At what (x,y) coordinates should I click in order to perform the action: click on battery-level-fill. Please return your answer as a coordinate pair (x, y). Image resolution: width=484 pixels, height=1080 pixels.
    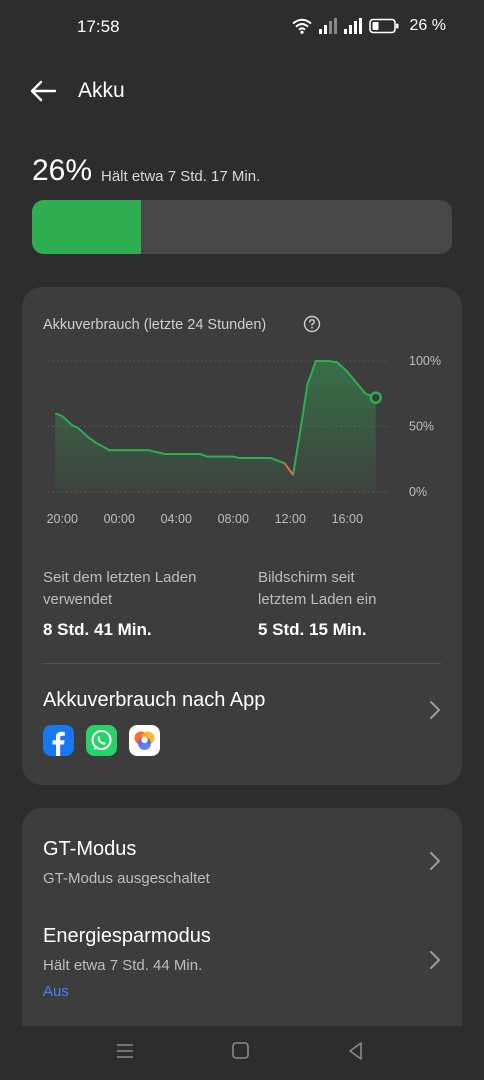
    Looking at the image, I should click on (87, 227).